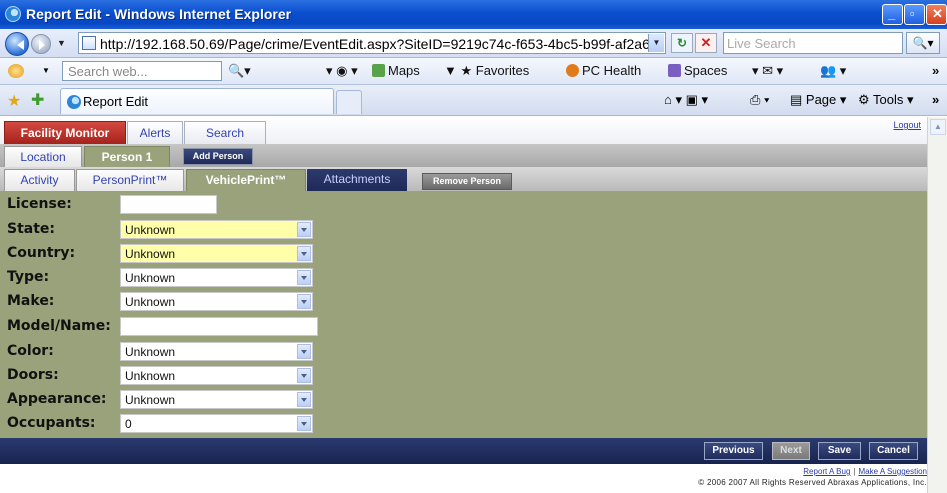 This screenshot has width=947, height=493. What do you see at coordinates (216, 375) in the screenshot?
I see `doors-select: Unknown` at bounding box center [216, 375].